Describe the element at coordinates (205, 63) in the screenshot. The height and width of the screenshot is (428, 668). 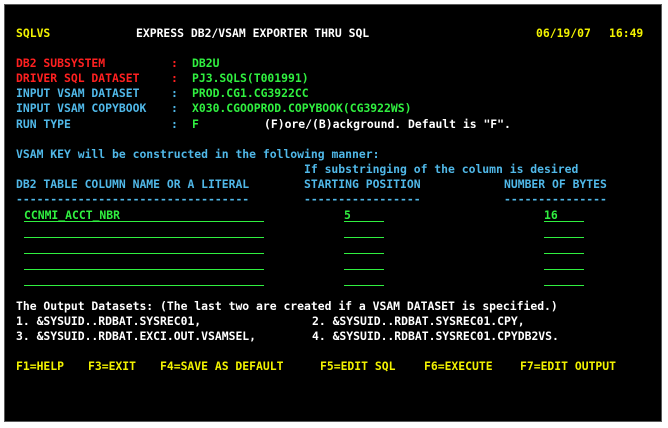
I see `db2-subsystem-field: DB2U` at that location.